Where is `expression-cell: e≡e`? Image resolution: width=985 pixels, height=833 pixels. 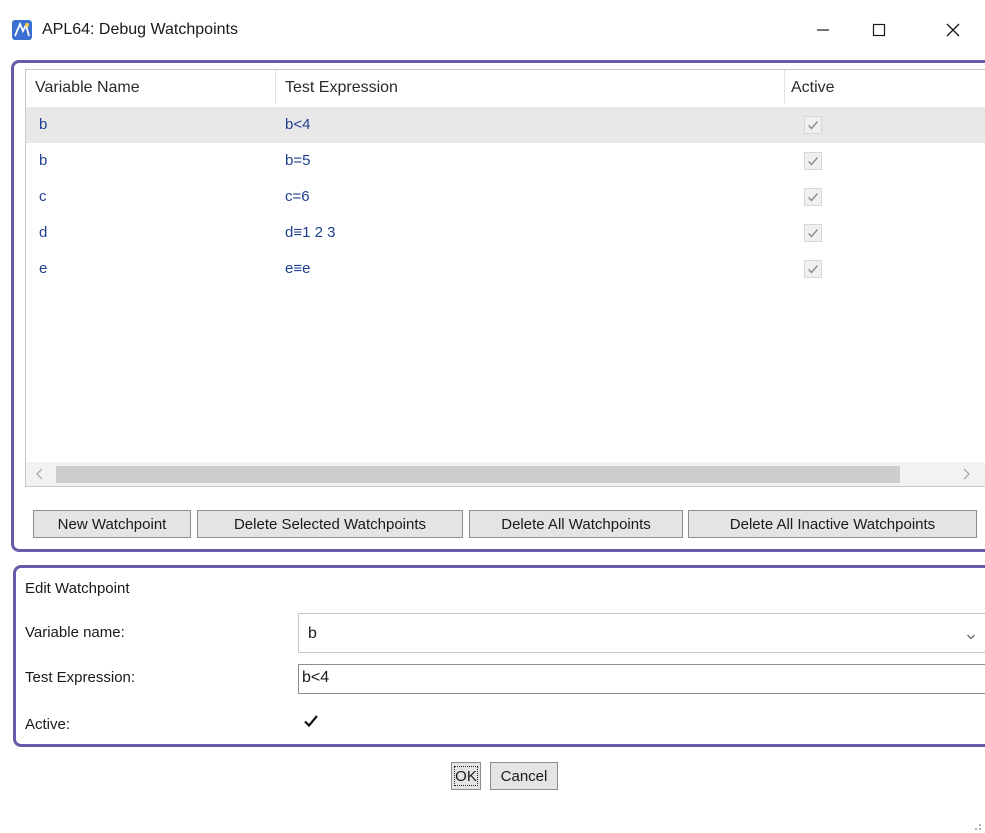
expression-cell: e≡e is located at coordinates (298, 268).